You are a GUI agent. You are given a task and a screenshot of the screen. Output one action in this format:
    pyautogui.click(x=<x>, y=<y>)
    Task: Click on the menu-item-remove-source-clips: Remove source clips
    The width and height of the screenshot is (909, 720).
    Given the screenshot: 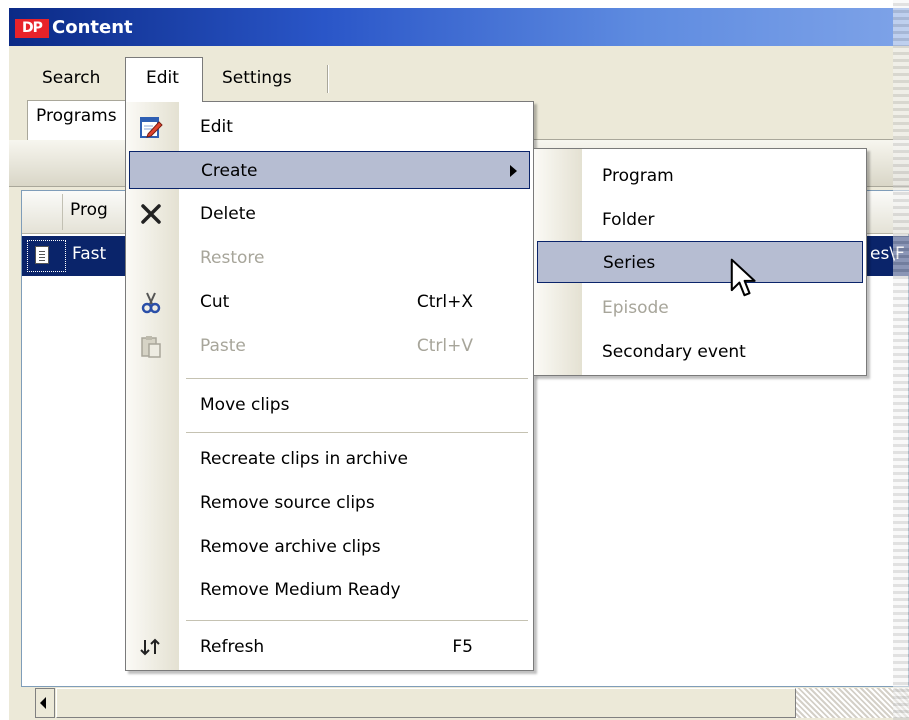 What is the action you would take?
    pyautogui.click(x=329, y=503)
    